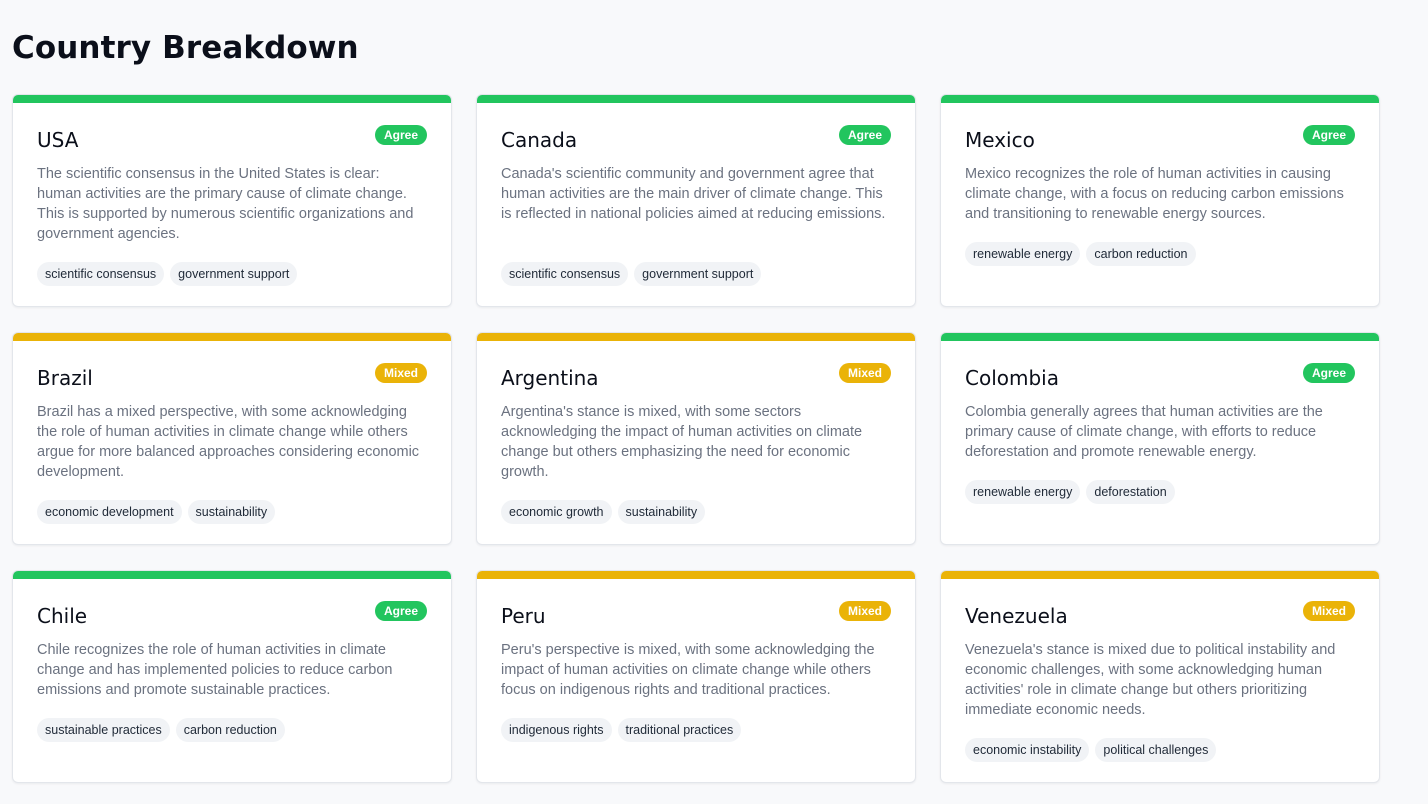 The image size is (1428, 804). Describe the element at coordinates (1160, 378) in the screenshot. I see `card-header: Colombia Agree` at that location.